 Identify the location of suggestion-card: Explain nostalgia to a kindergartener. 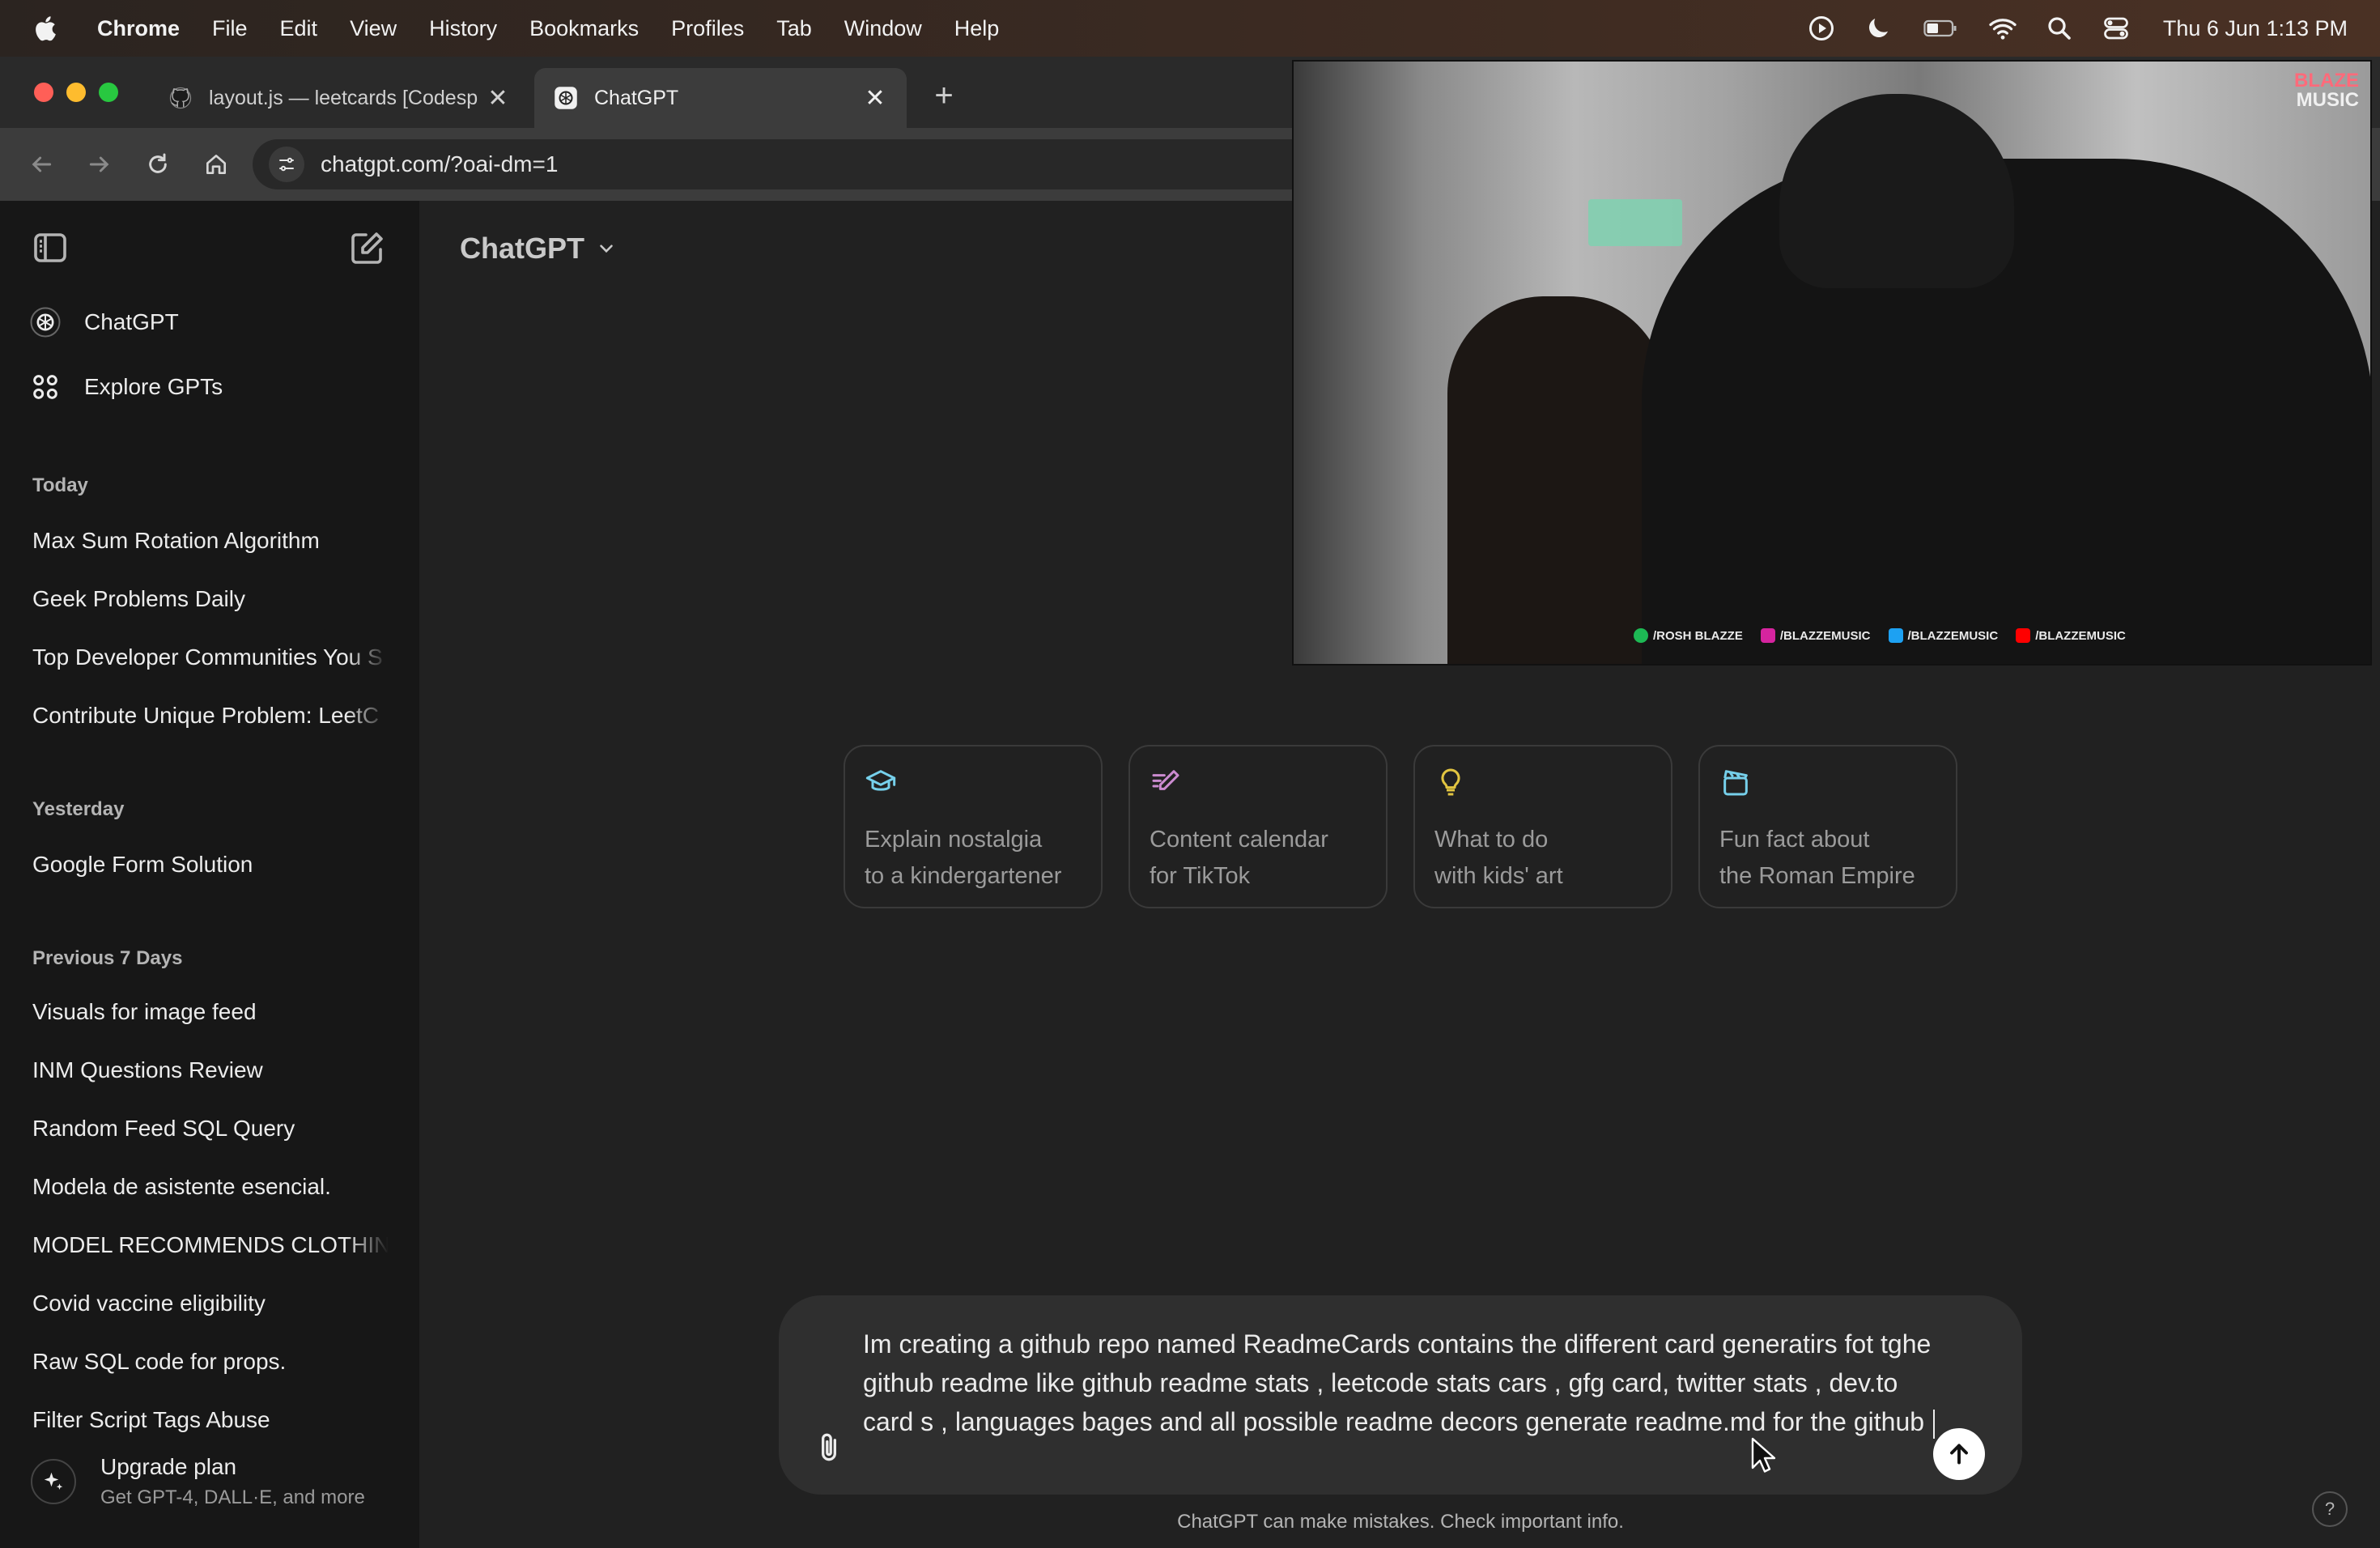
(973, 827).